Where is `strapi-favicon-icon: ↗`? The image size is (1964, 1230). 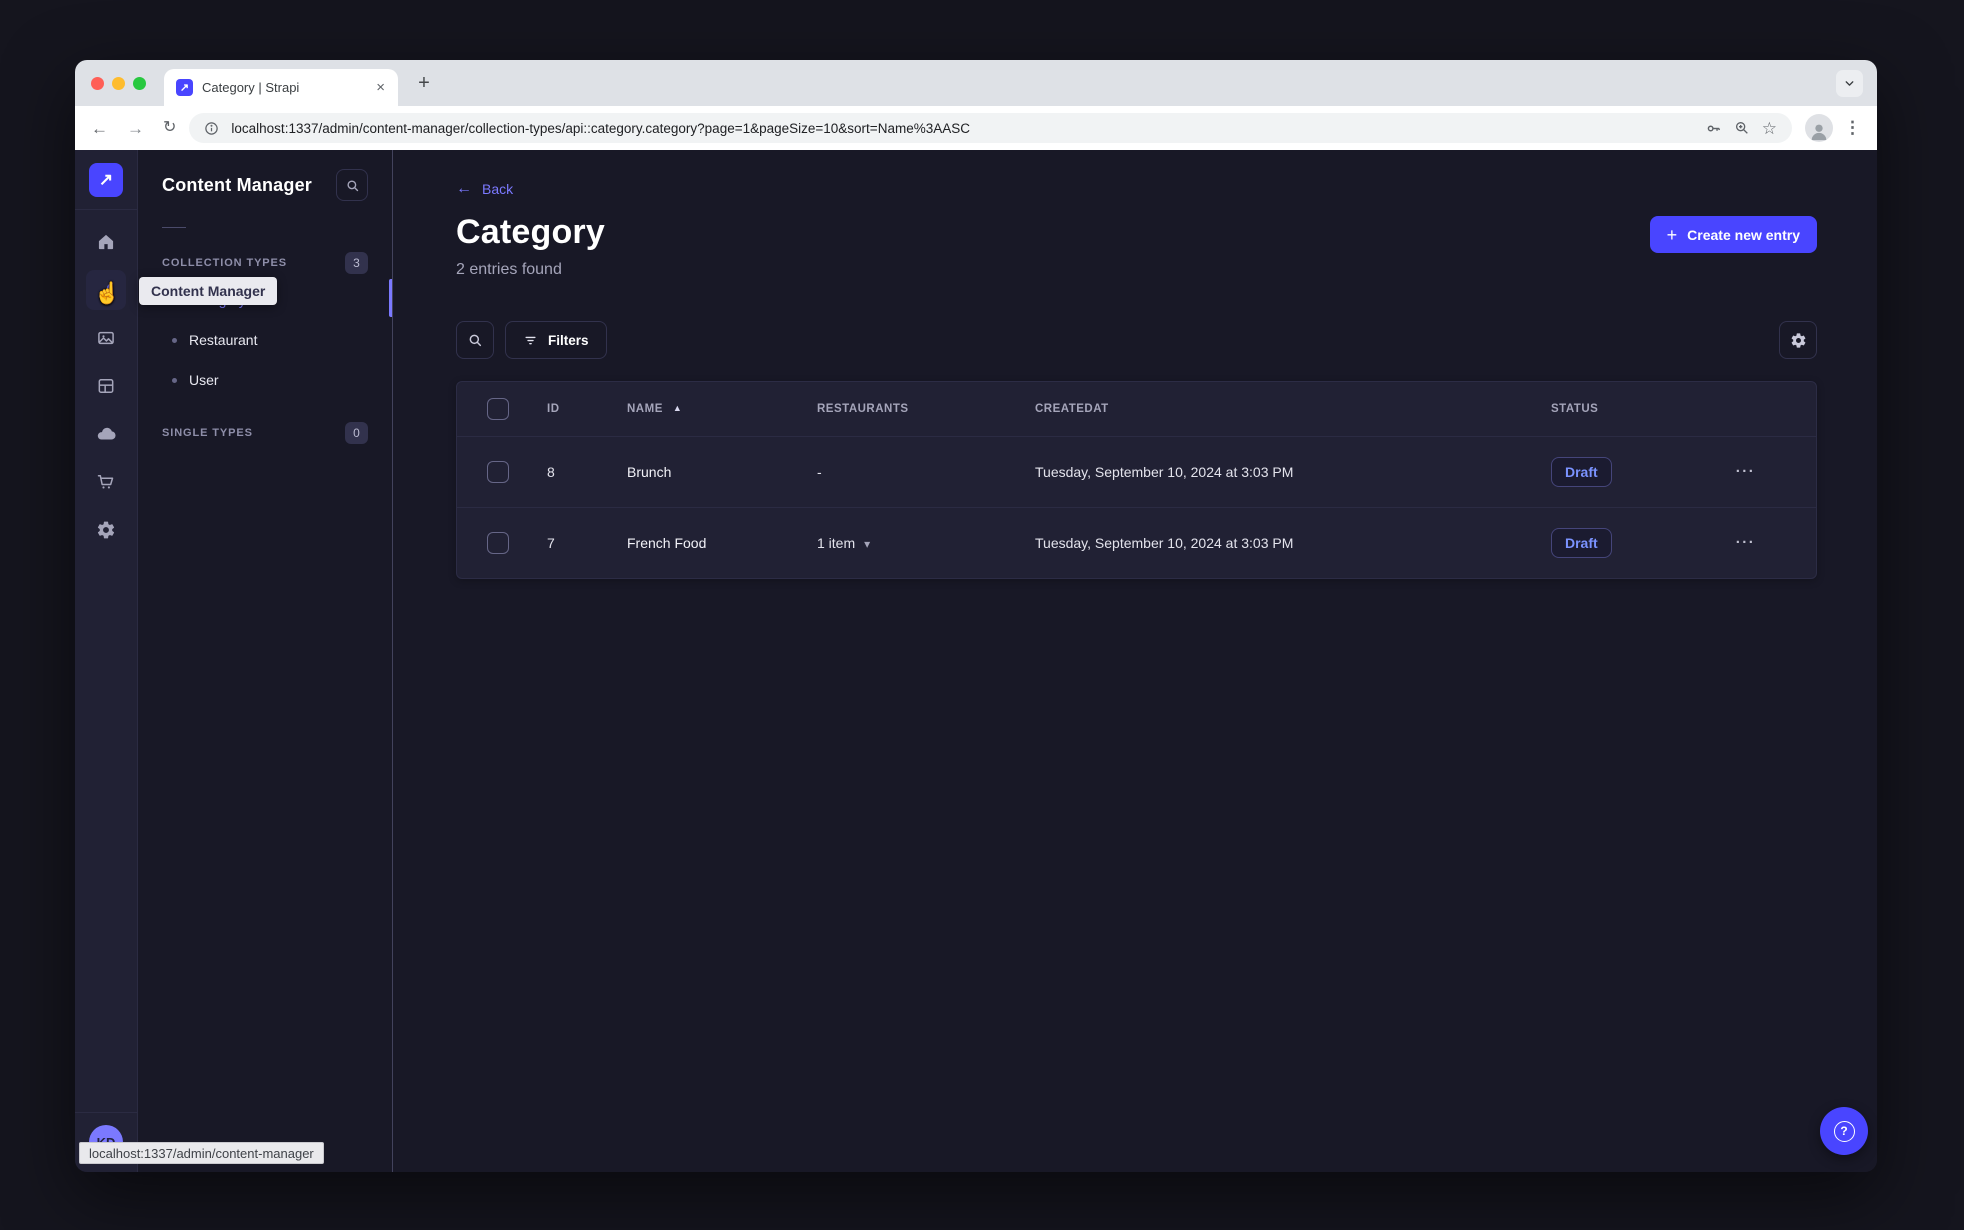
strapi-favicon-icon: ↗ is located at coordinates (184, 87).